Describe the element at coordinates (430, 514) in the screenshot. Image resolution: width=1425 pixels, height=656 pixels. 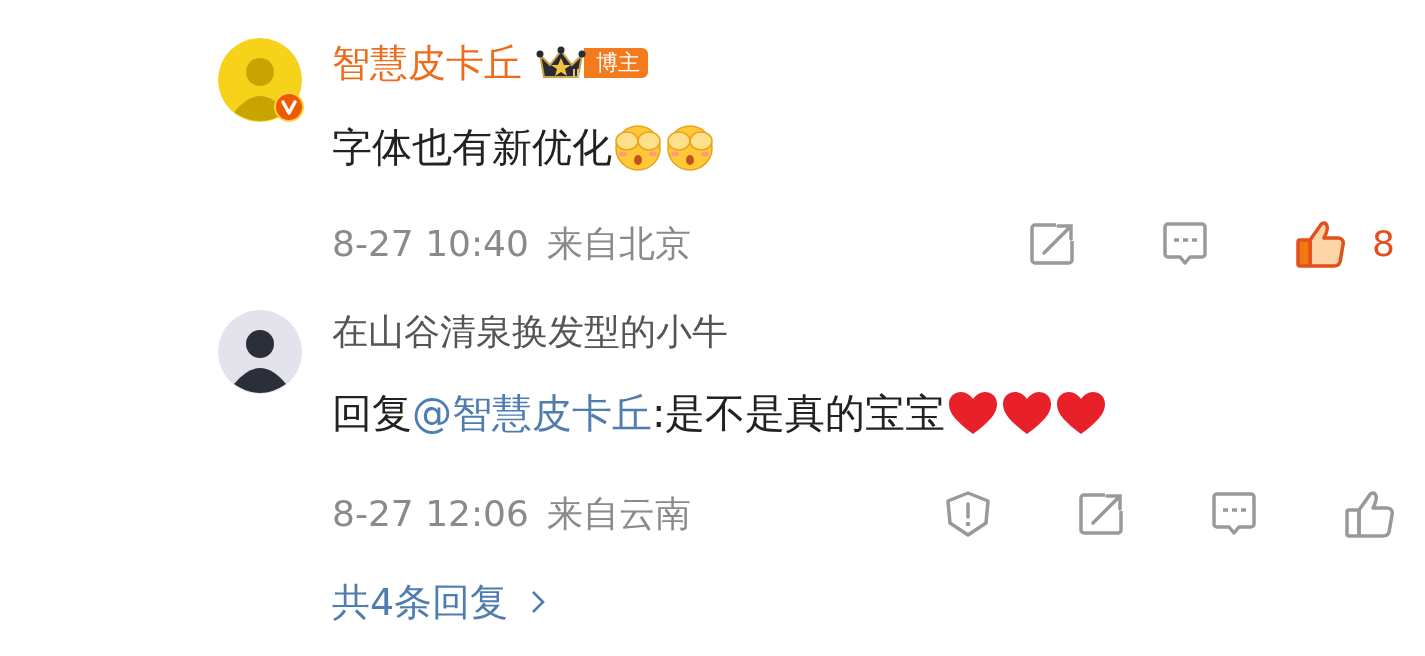
I see `timestamp: 8-27 12:06` at that location.